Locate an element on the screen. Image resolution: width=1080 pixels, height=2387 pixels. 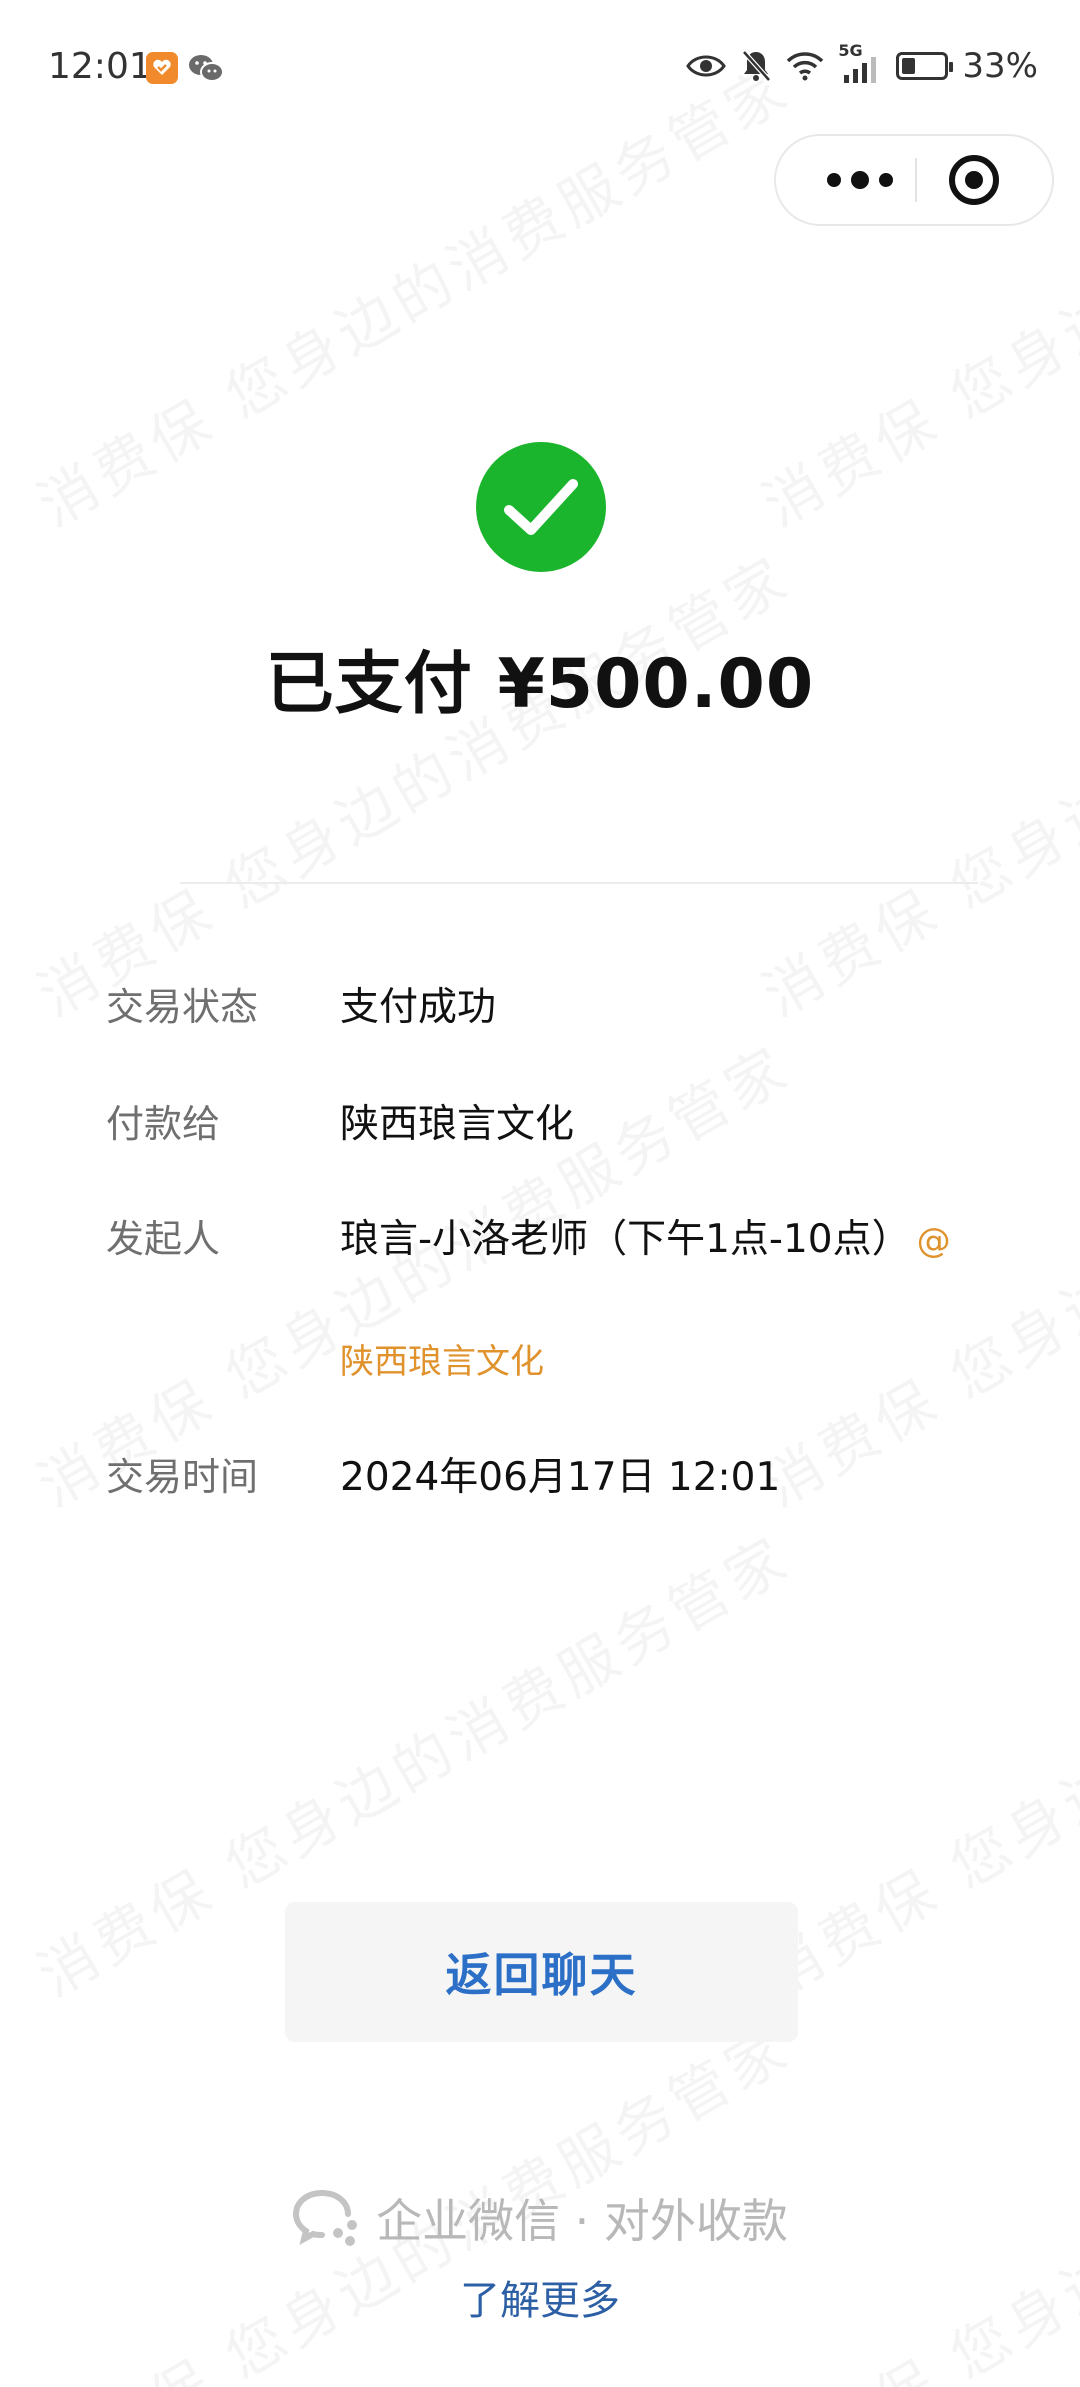
shield-app-icon is located at coordinates (162, 68).